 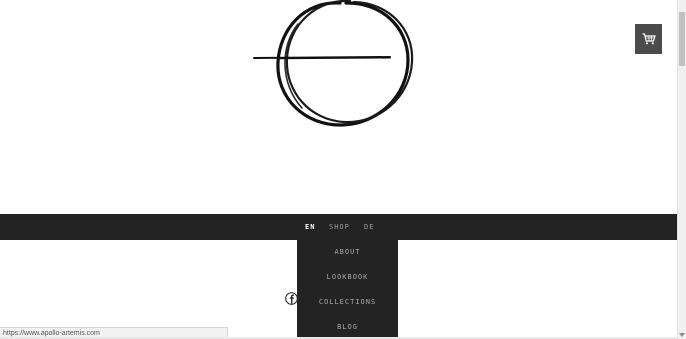 I want to click on nav-item-shop: SHOP, so click(x=339, y=227).